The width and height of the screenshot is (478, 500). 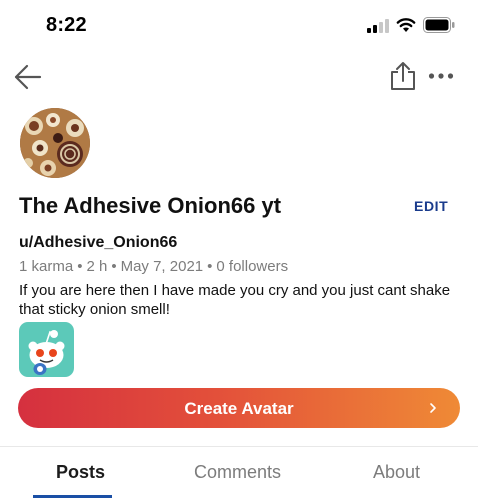 What do you see at coordinates (239, 77) in the screenshot?
I see `nav-bar` at bounding box center [239, 77].